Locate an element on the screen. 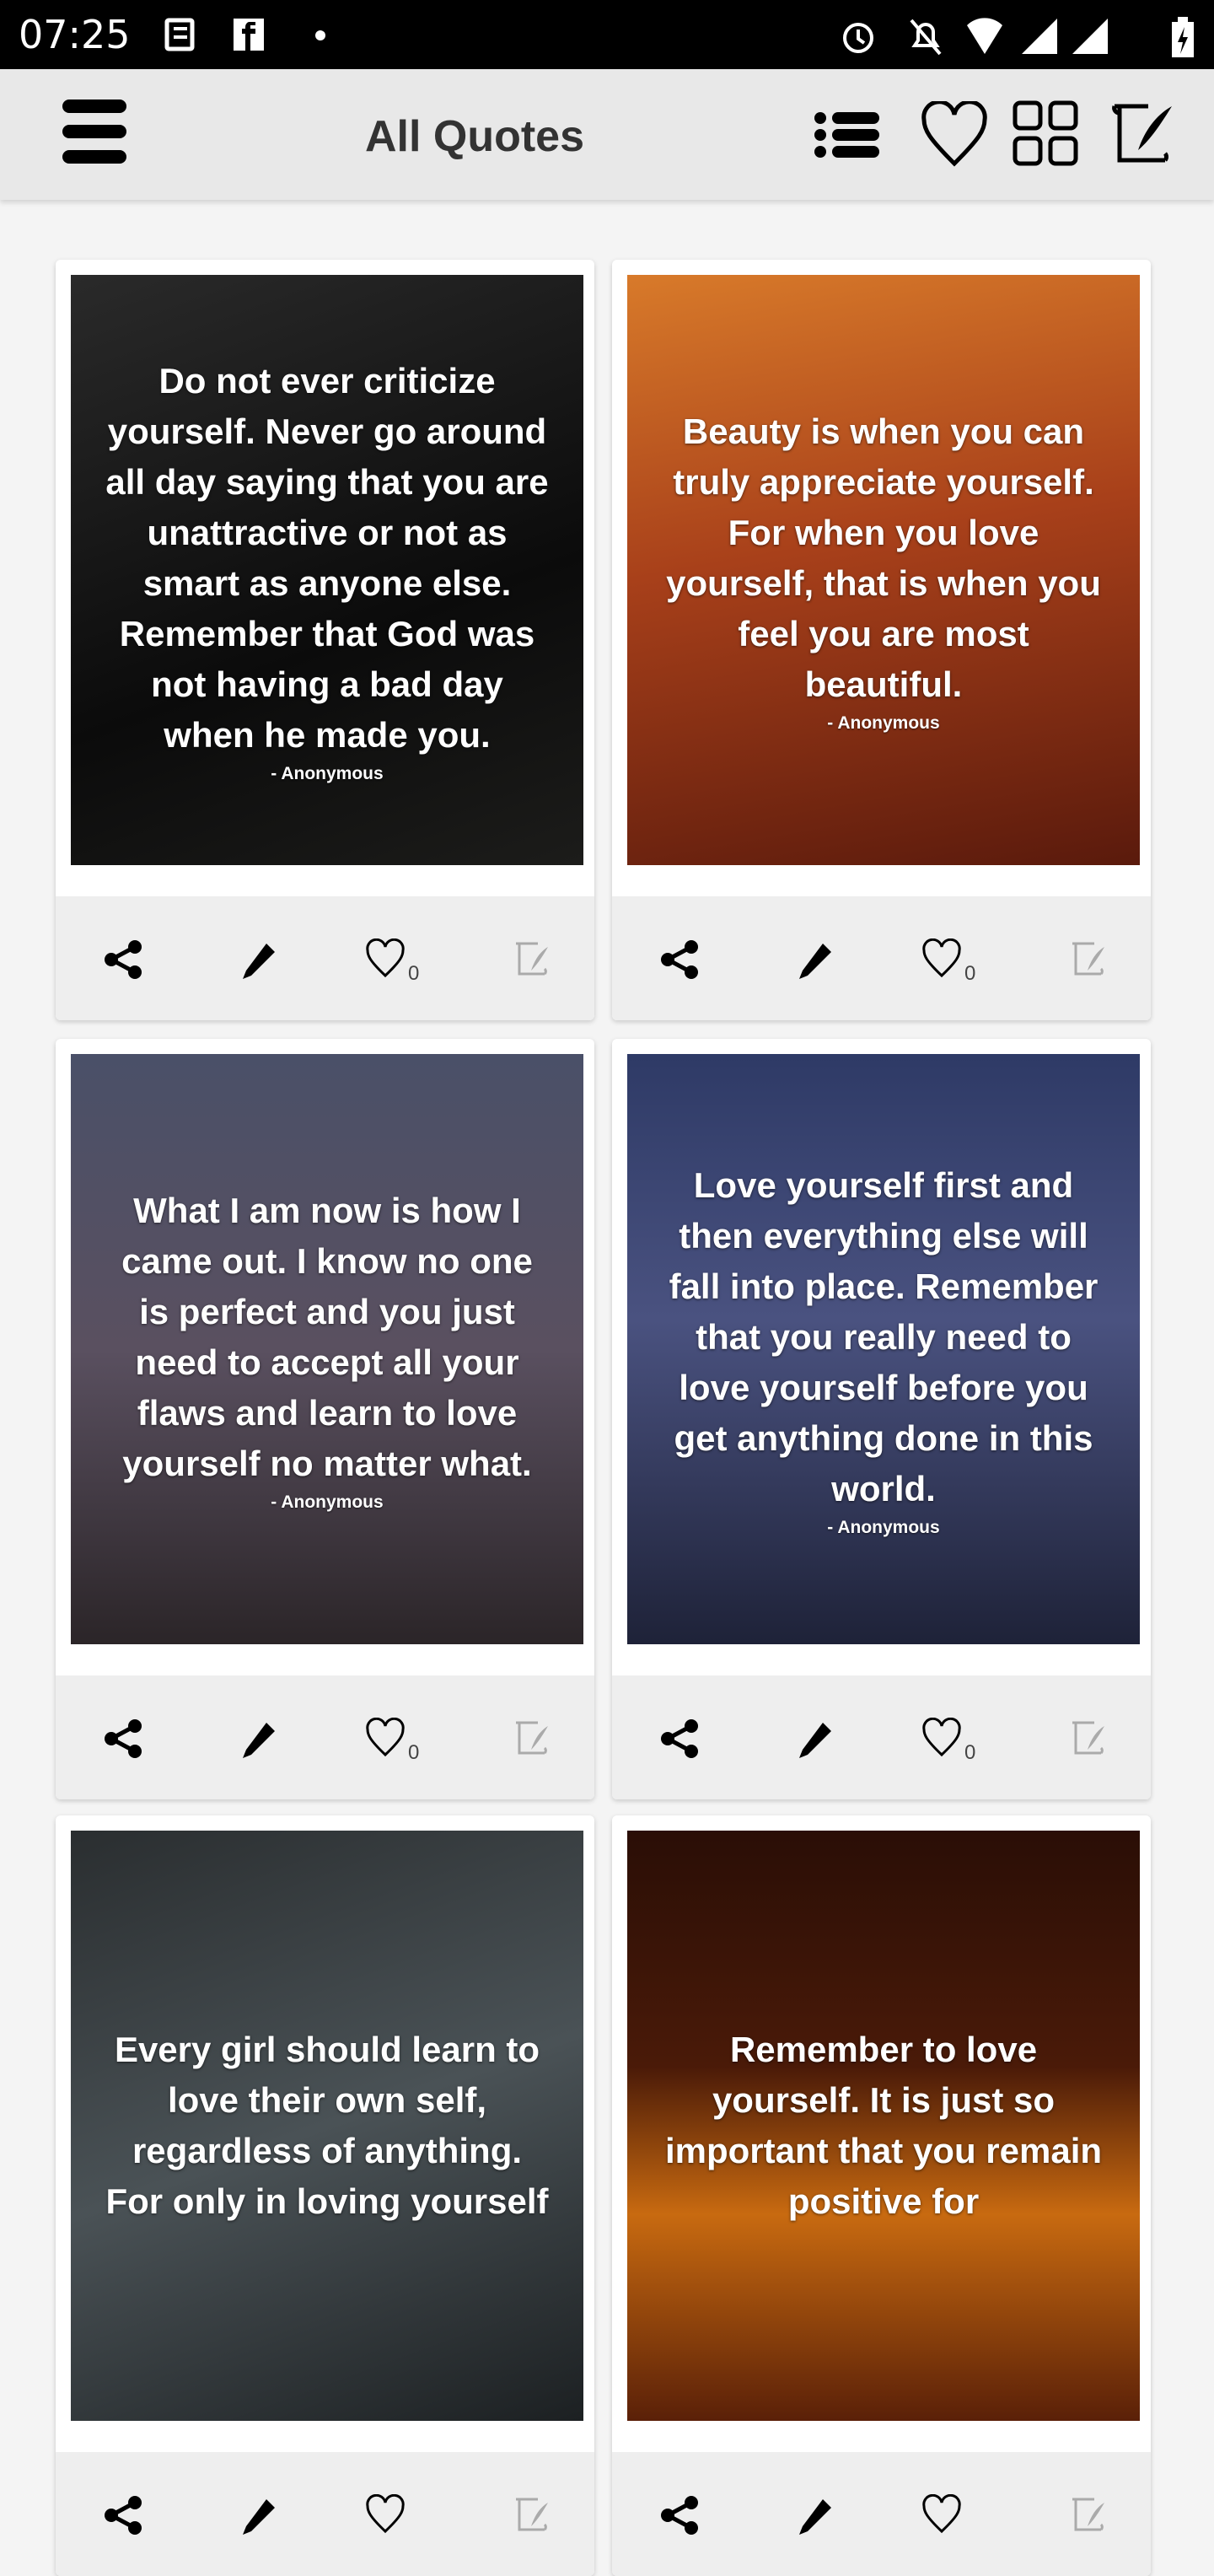 The height and width of the screenshot is (2576, 1214). status-bar: 07:25 is located at coordinates (607, 34).